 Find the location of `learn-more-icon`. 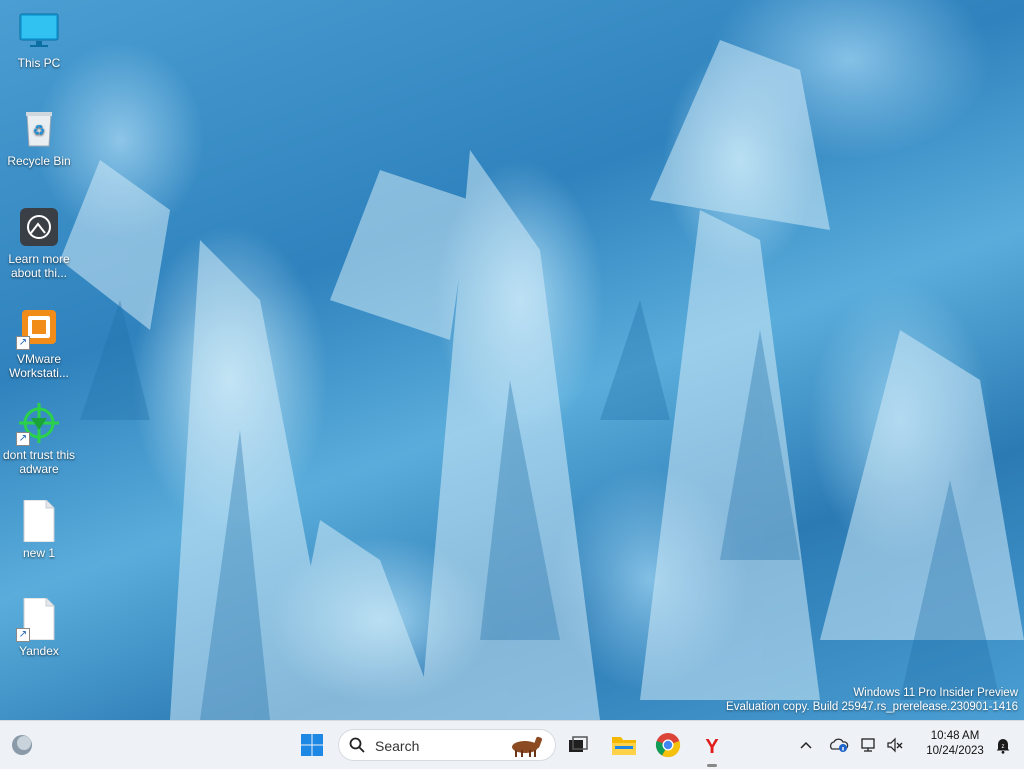

learn-more-icon is located at coordinates (39, 227).